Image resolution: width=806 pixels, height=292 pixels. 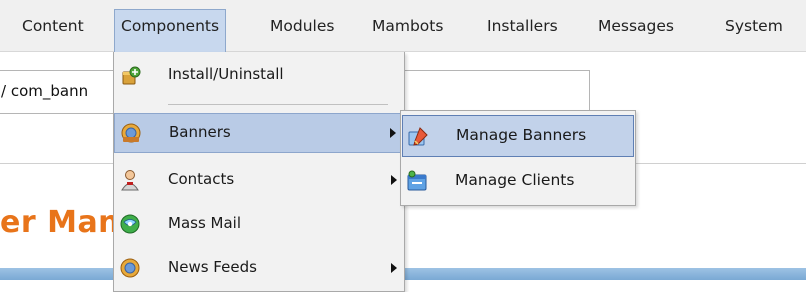 What do you see at coordinates (53, 26) in the screenshot?
I see `menu-content: Content` at bounding box center [53, 26].